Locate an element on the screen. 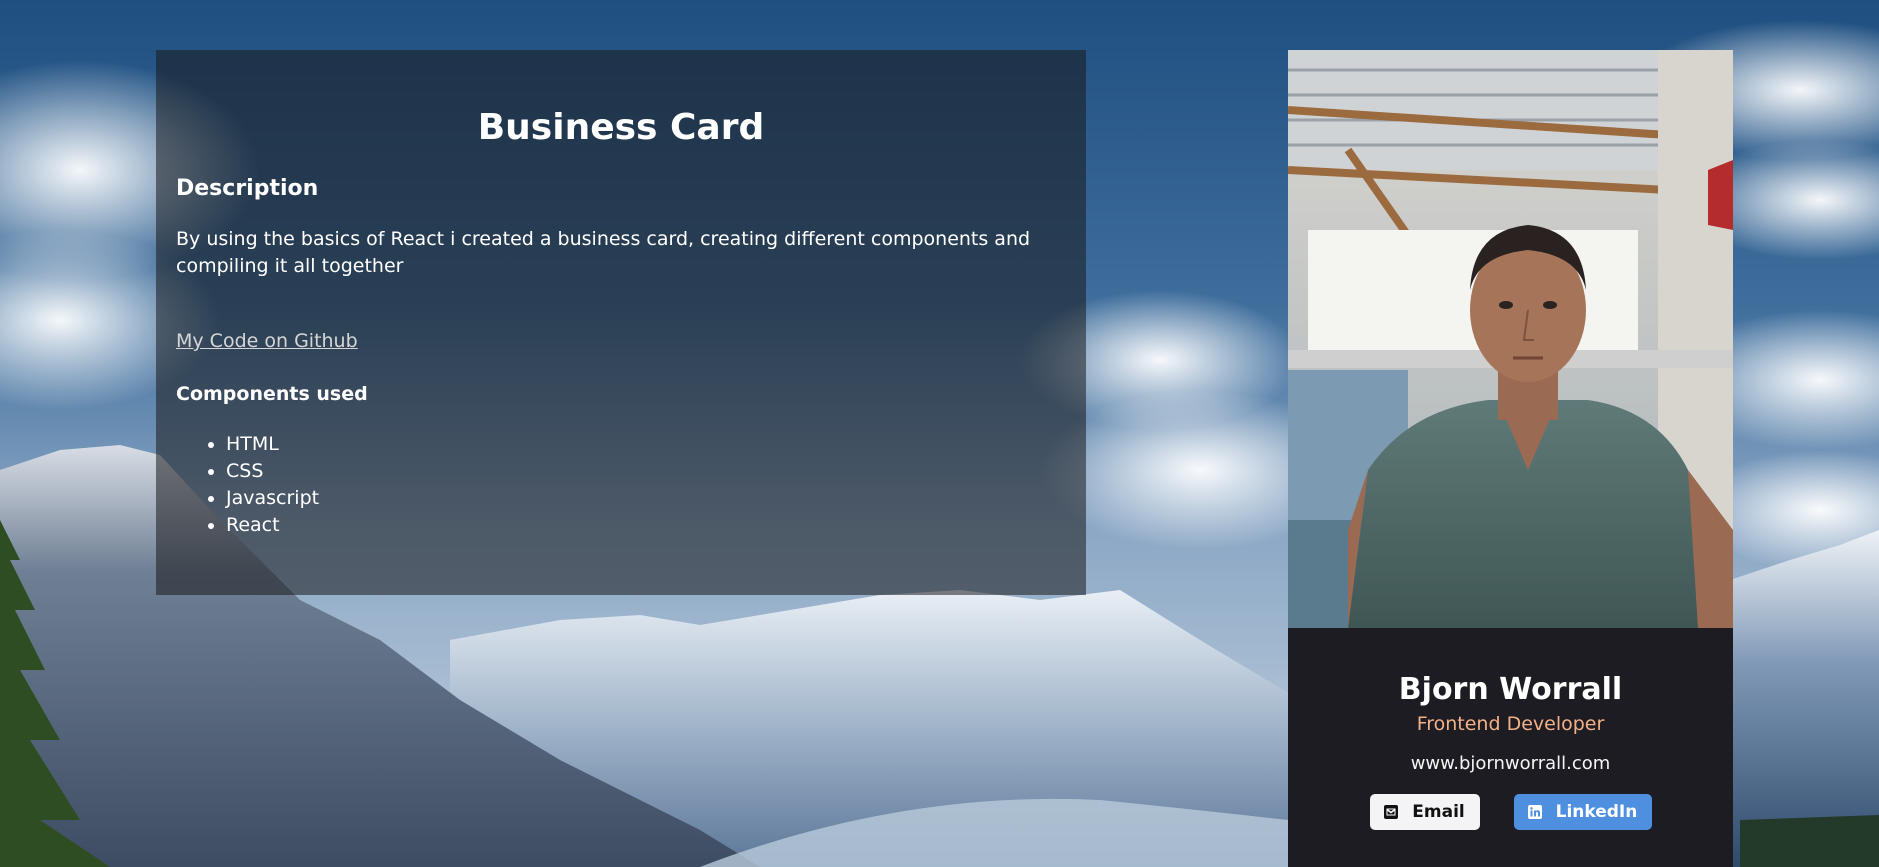 This screenshot has height=867, width=1879. website-text: www.bjornworrall.com is located at coordinates (1510, 763).